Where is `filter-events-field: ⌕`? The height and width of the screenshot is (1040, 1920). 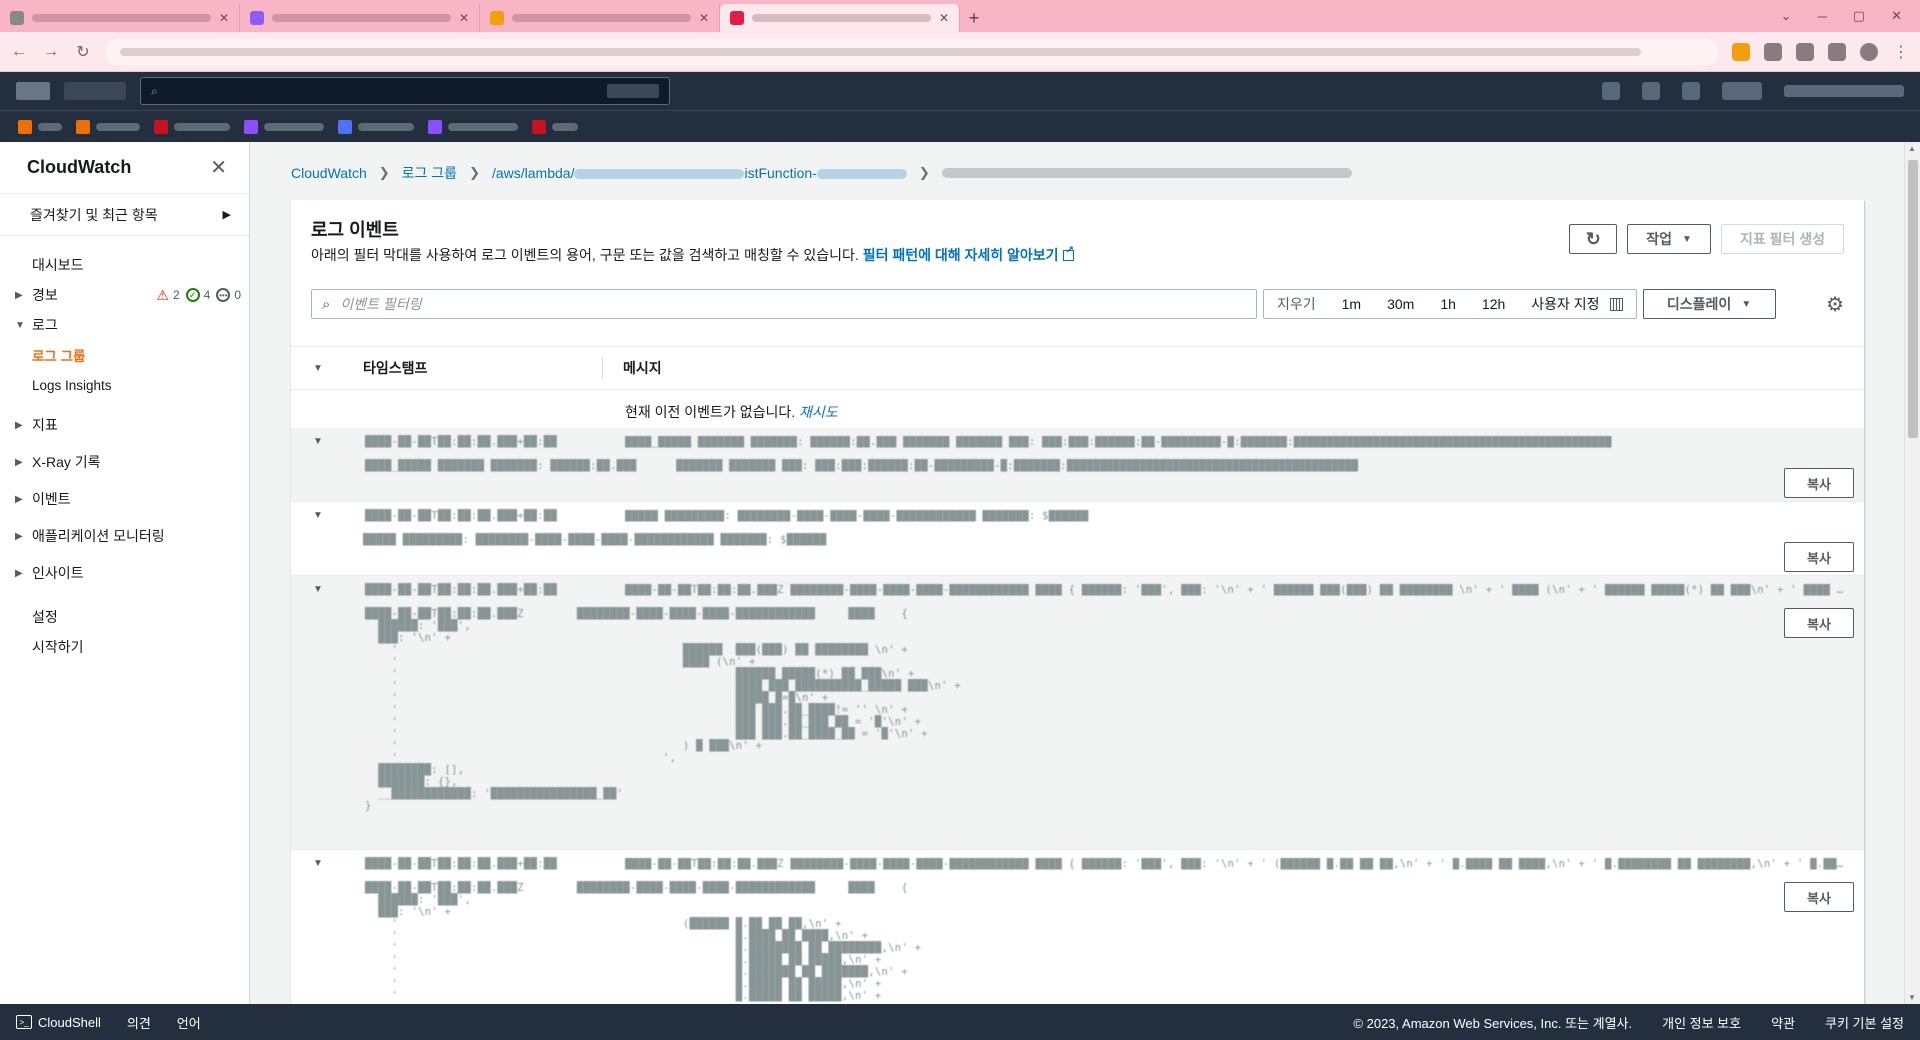
filter-events-field: ⌕ is located at coordinates (784, 304).